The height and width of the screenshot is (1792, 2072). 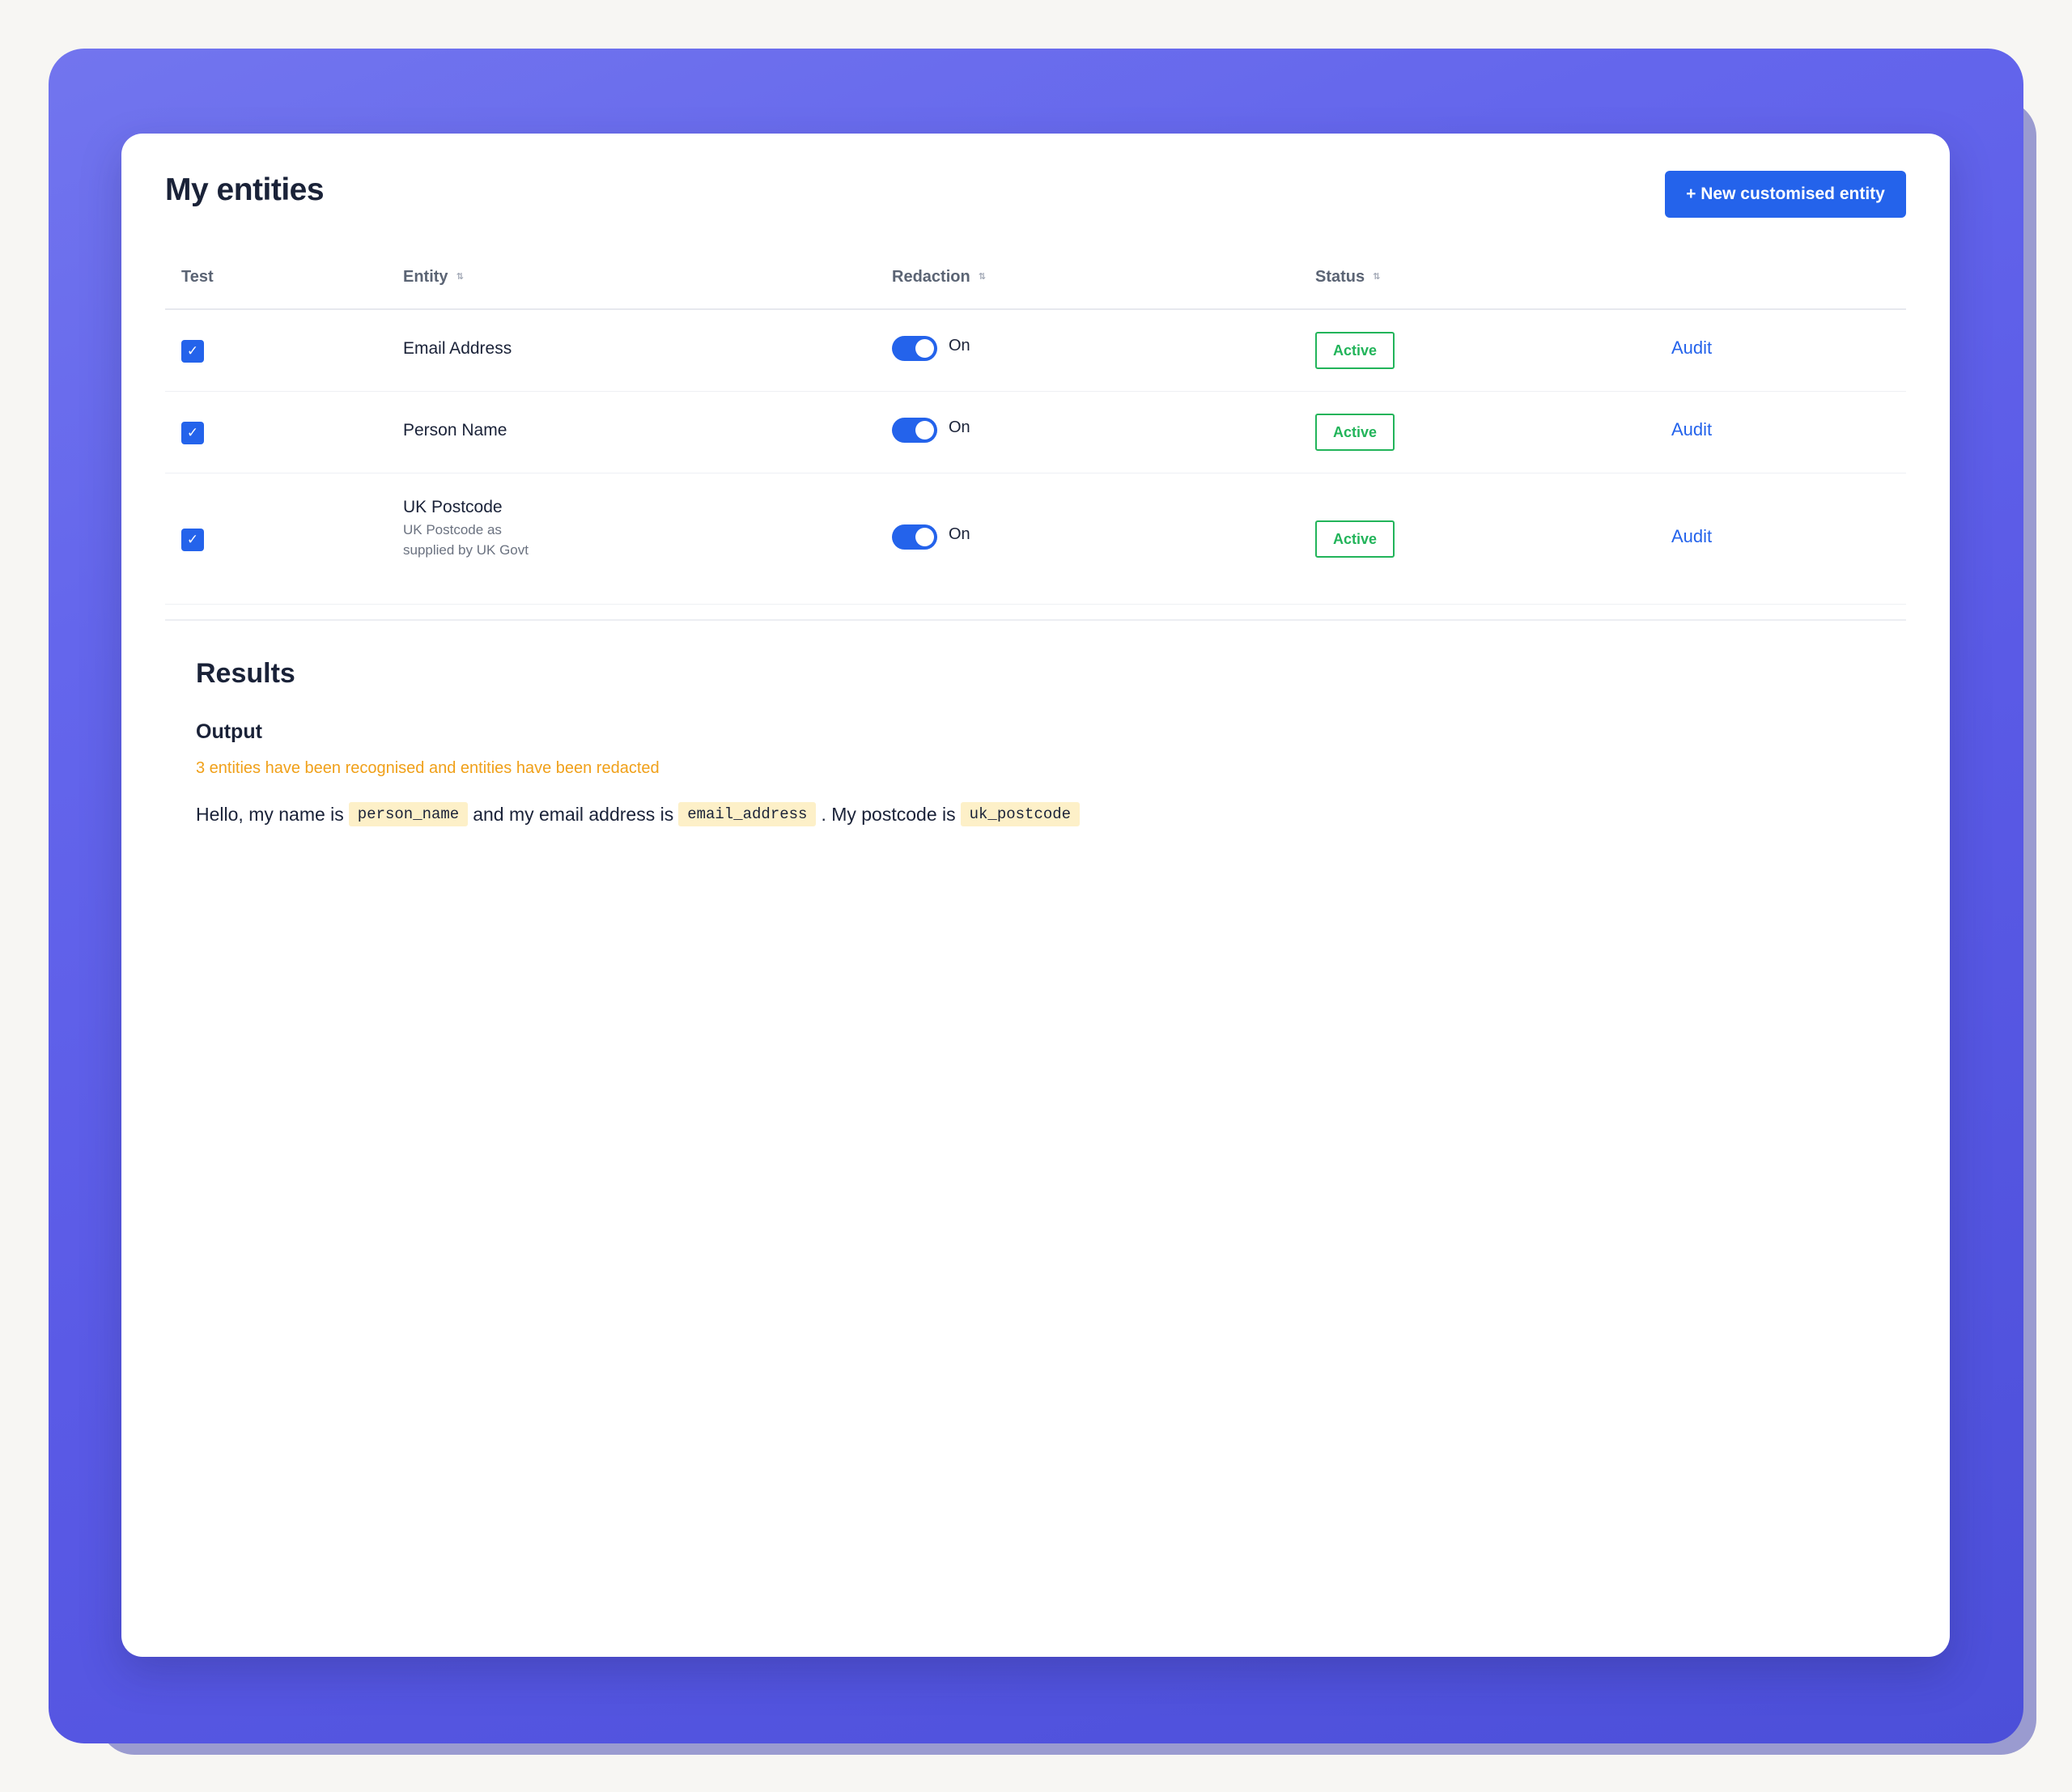 I want to click on redaction-token: person_name, so click(x=408, y=814).